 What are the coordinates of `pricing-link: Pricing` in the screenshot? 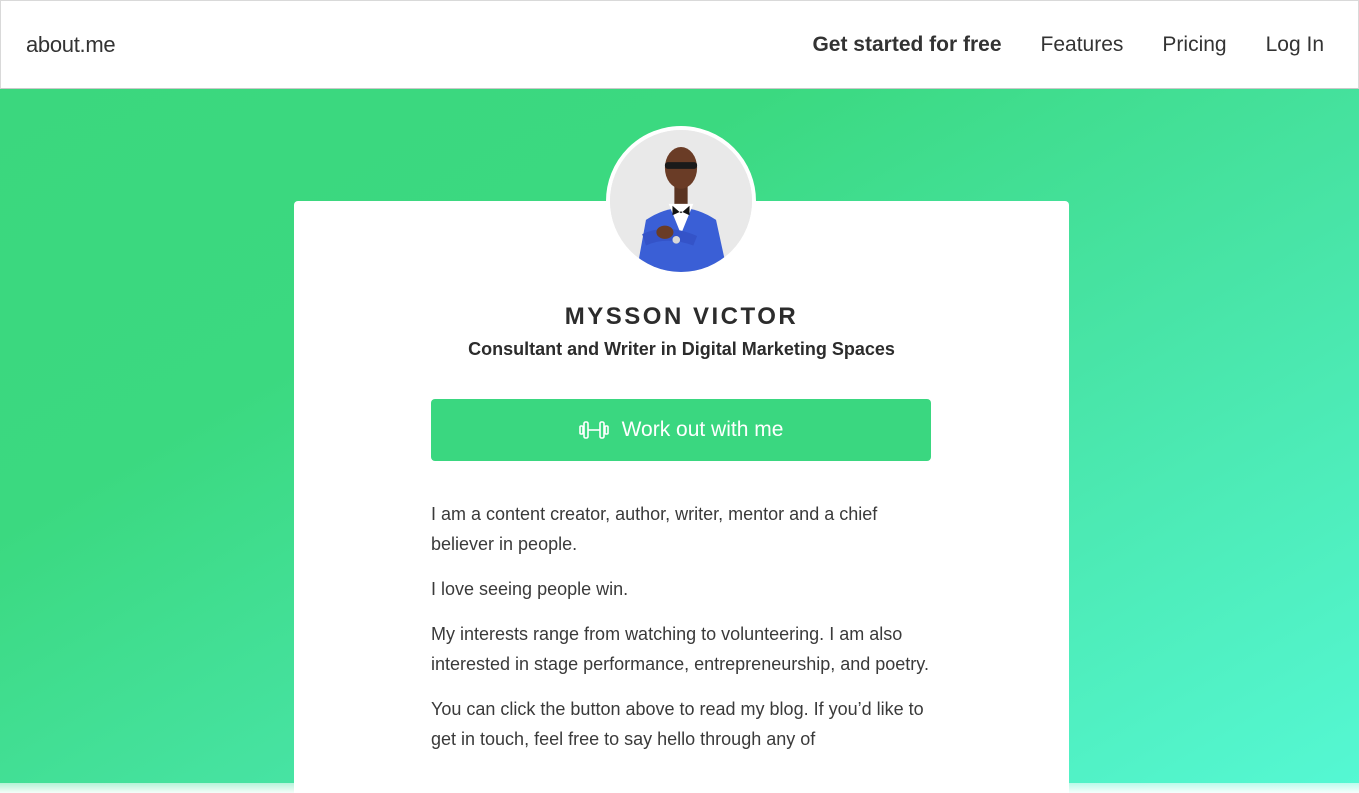 It's located at (1194, 45).